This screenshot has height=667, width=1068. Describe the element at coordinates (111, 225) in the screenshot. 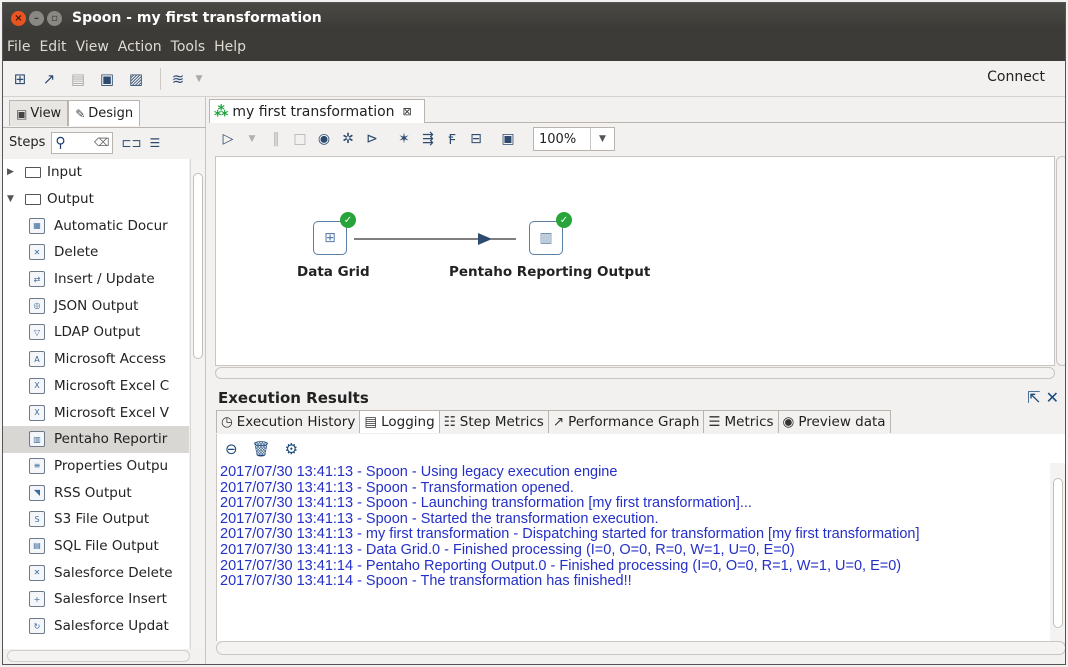

I see `tree-item-label: Automatic Docur` at that location.